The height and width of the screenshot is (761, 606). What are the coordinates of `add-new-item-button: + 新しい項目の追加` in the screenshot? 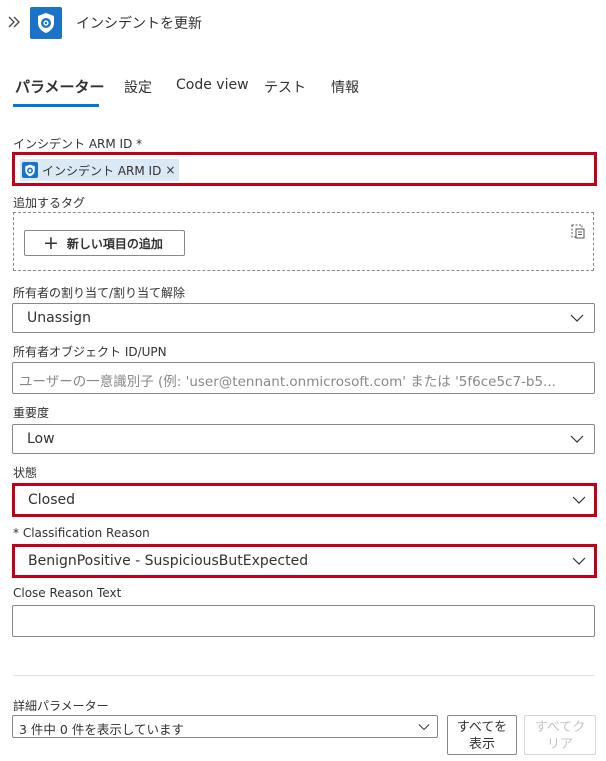 It's located at (104, 243).